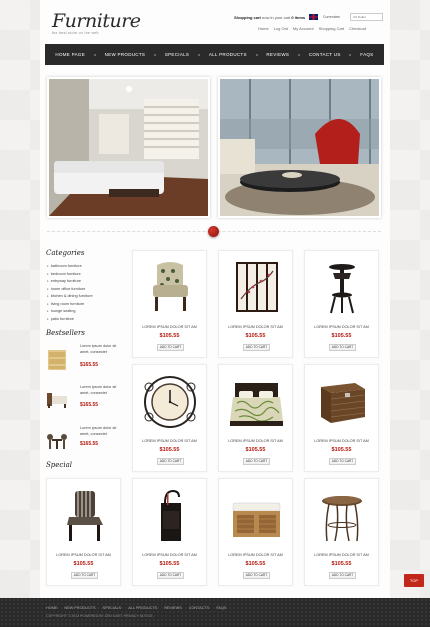 The height and width of the screenshot is (627, 430). I want to click on wicker-trunk-icon, so click(342, 402).